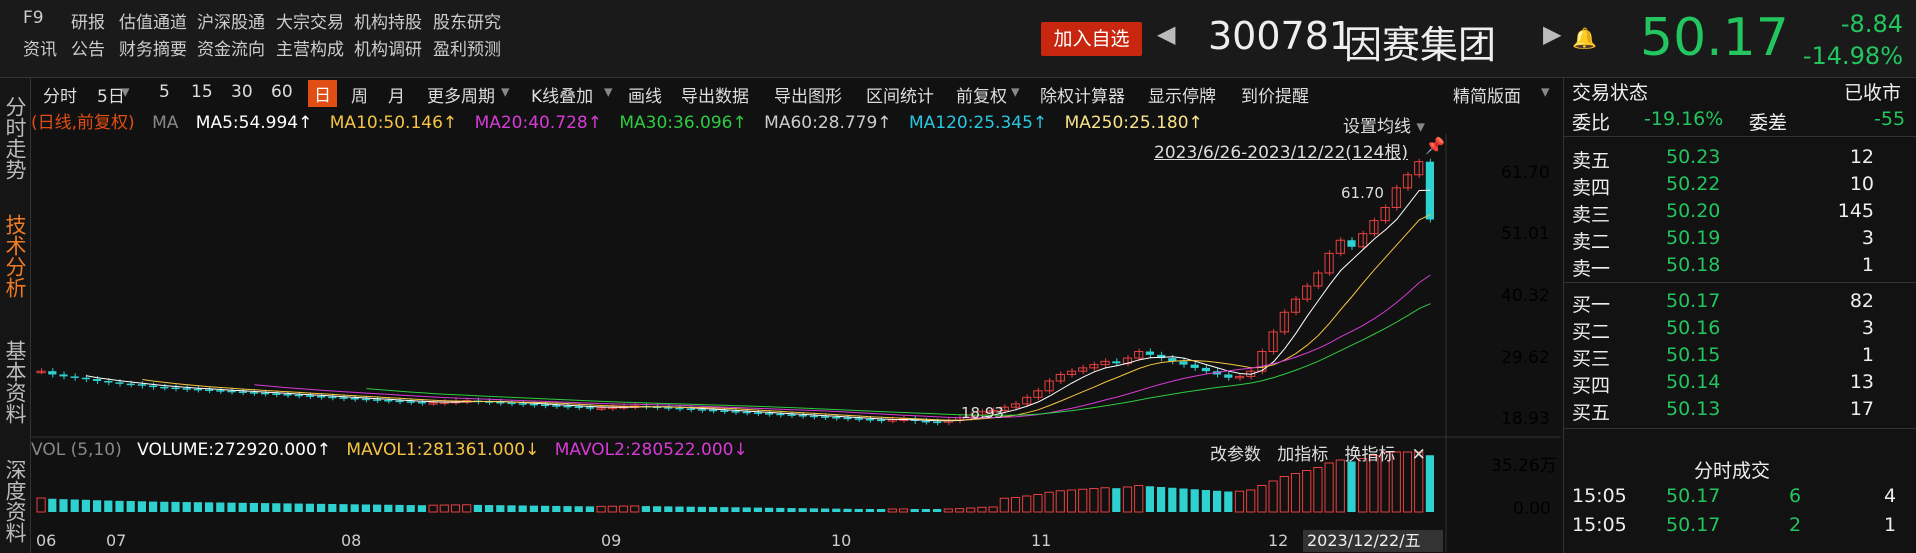 This screenshot has height=553, width=1916. I want to click on kline-overlay-menu: K线叠加, so click(562, 94).